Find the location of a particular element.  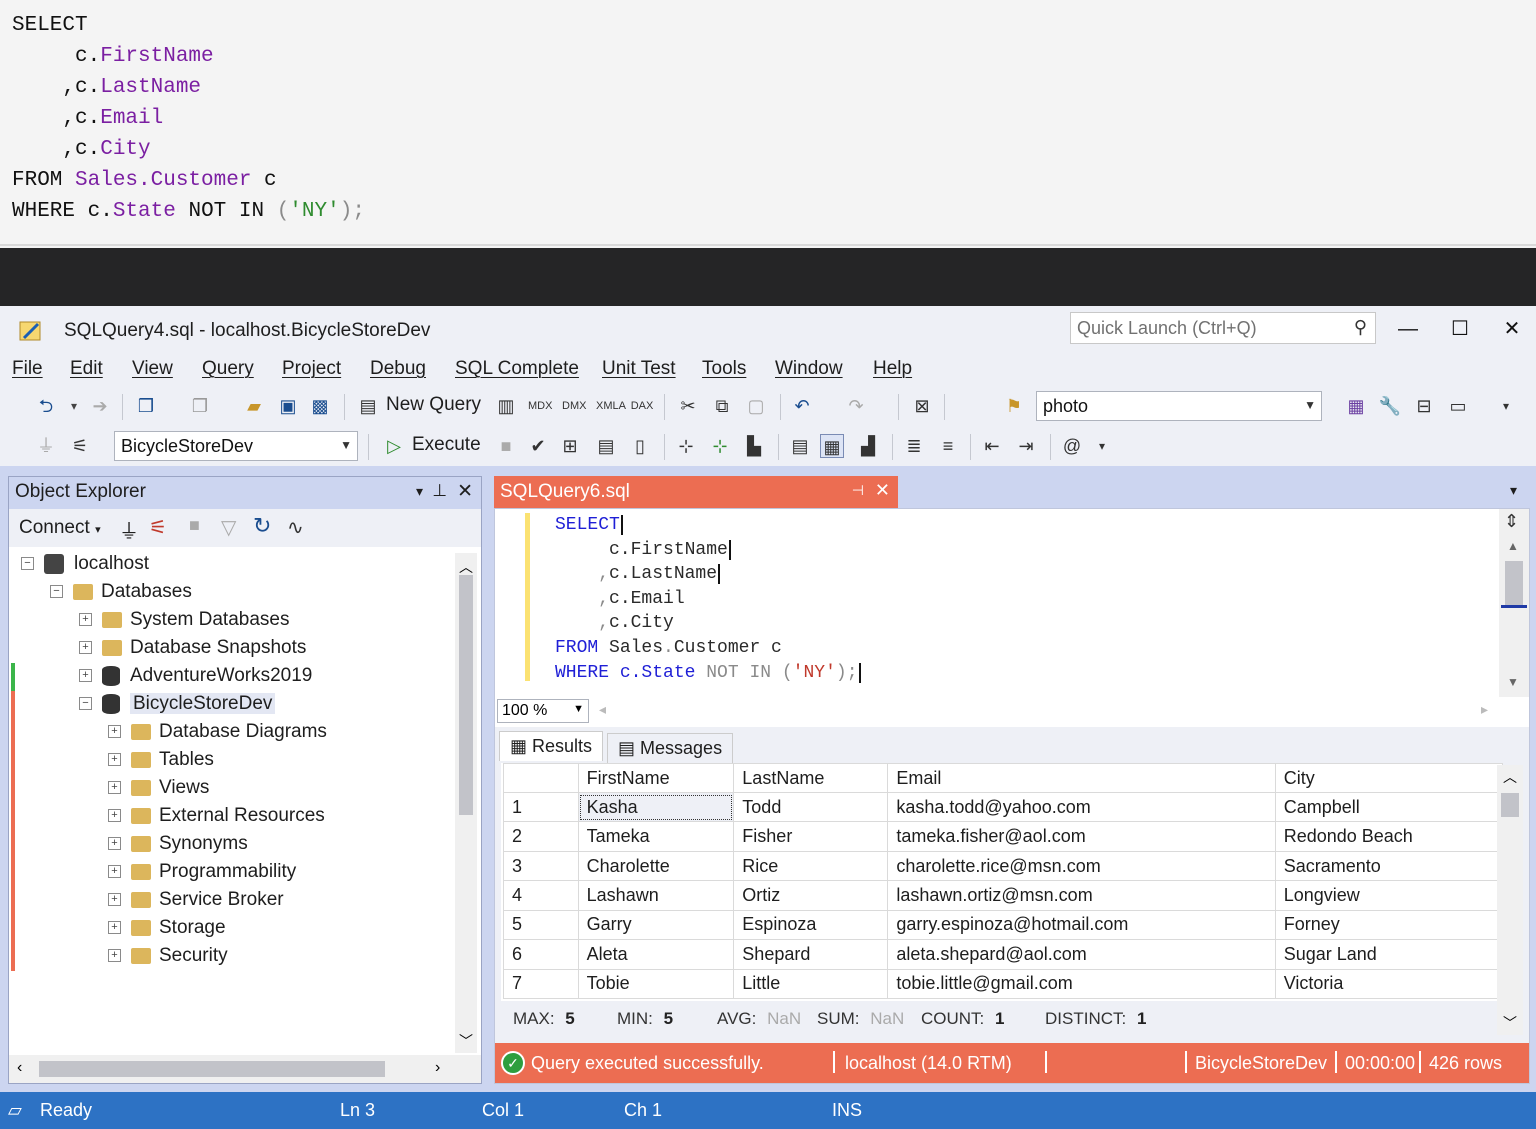

grid-cell: Rice is located at coordinates (811, 866).